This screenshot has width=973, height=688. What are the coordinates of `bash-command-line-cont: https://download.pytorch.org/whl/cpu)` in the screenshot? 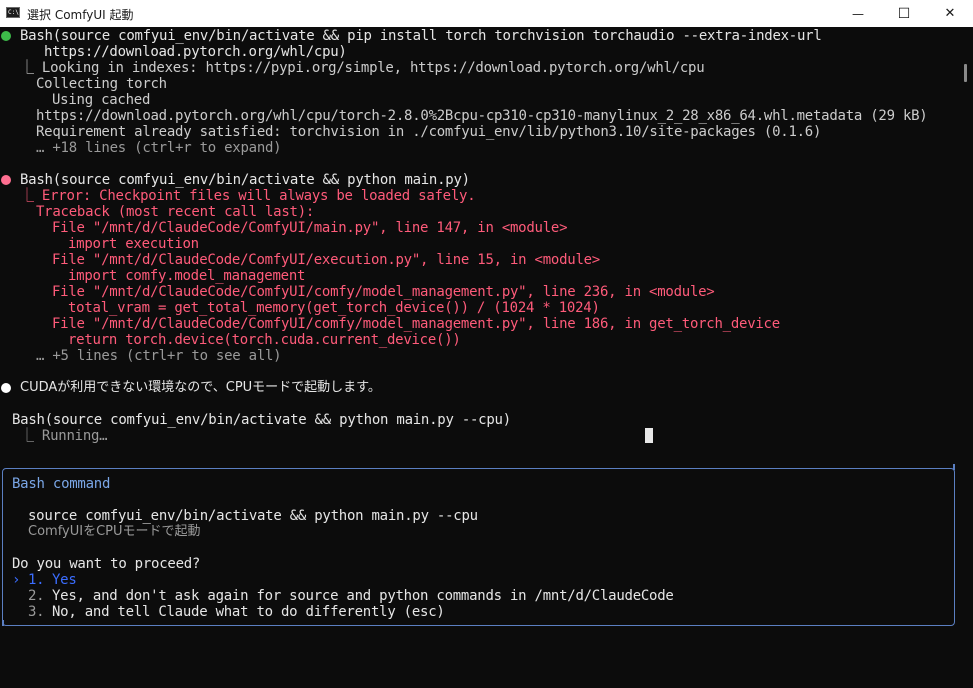 It's located at (195, 52).